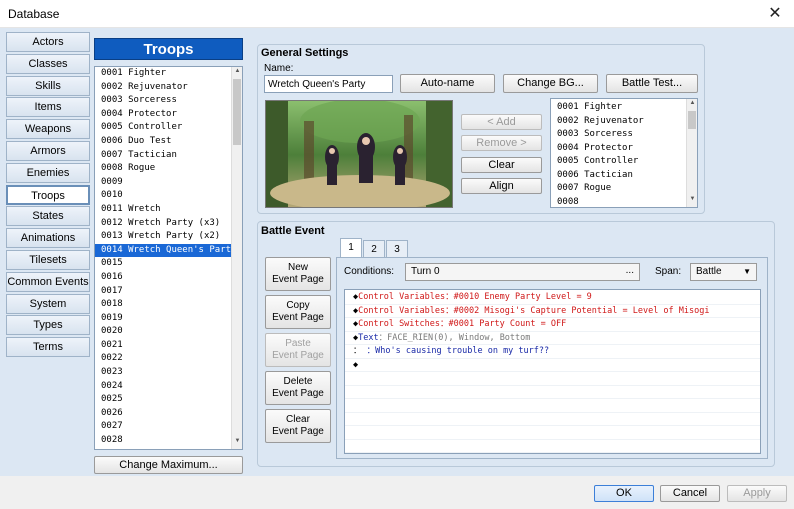  I want to click on window-title: Database, so click(34, 14).